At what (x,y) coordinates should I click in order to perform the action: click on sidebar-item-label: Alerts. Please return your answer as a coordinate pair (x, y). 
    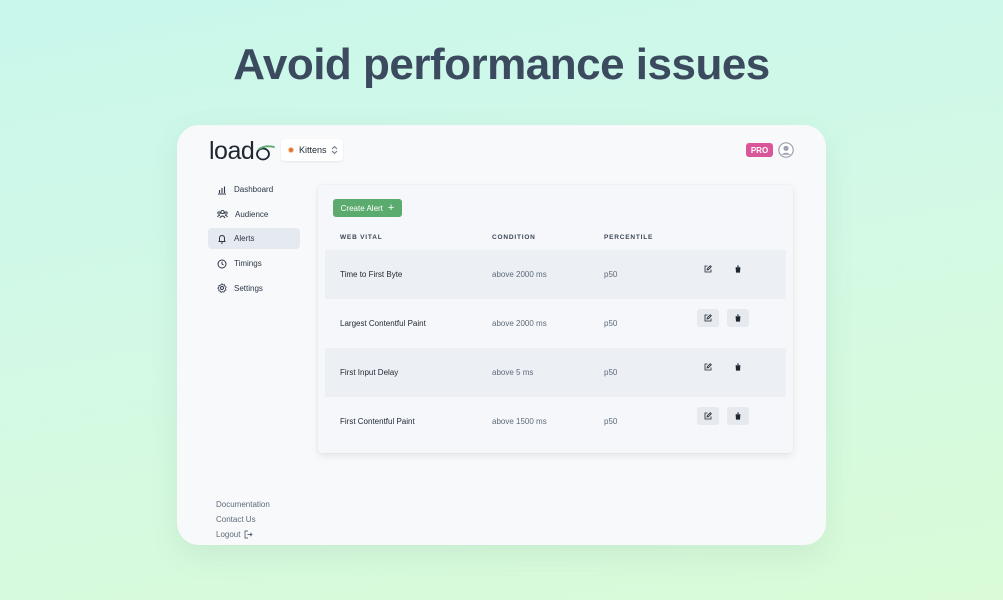
    Looking at the image, I should click on (244, 239).